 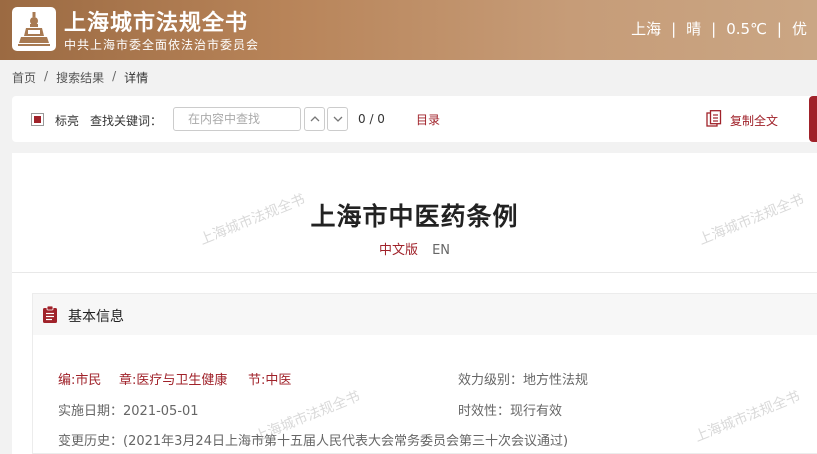 I want to click on breadcrumb-current: 详情, so click(x=136, y=78).